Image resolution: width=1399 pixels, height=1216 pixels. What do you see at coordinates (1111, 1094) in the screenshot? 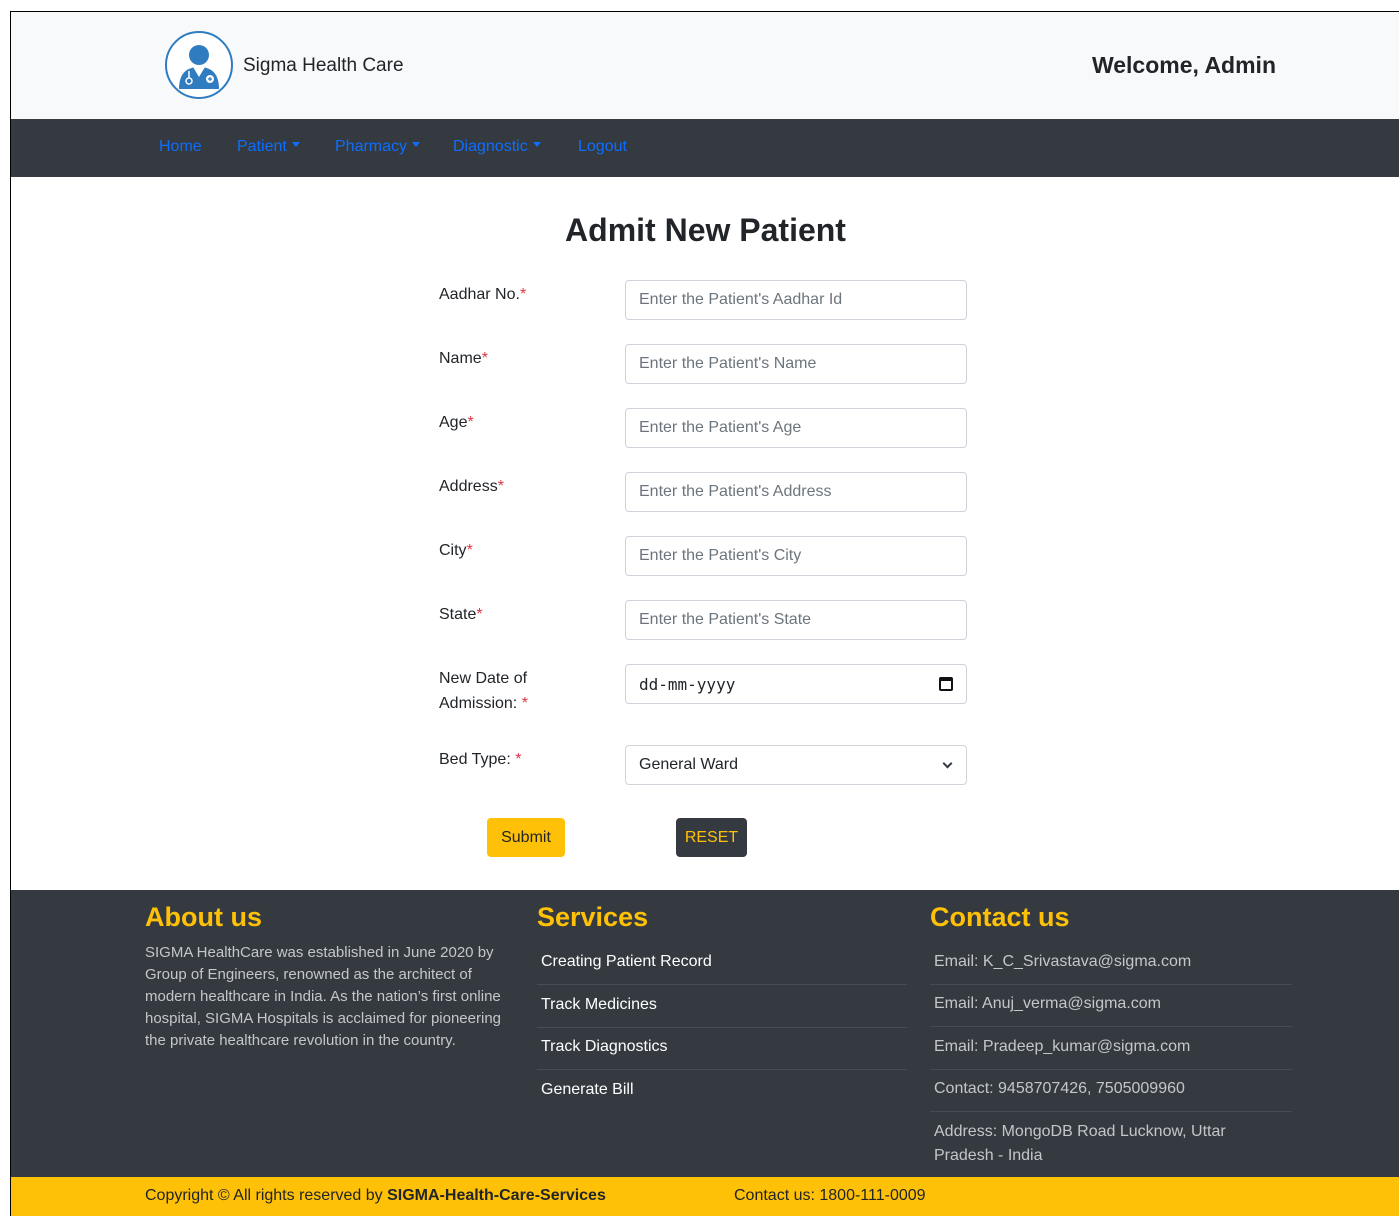
I see `contact-item: Contact: 9458707426, 7505009960` at bounding box center [1111, 1094].